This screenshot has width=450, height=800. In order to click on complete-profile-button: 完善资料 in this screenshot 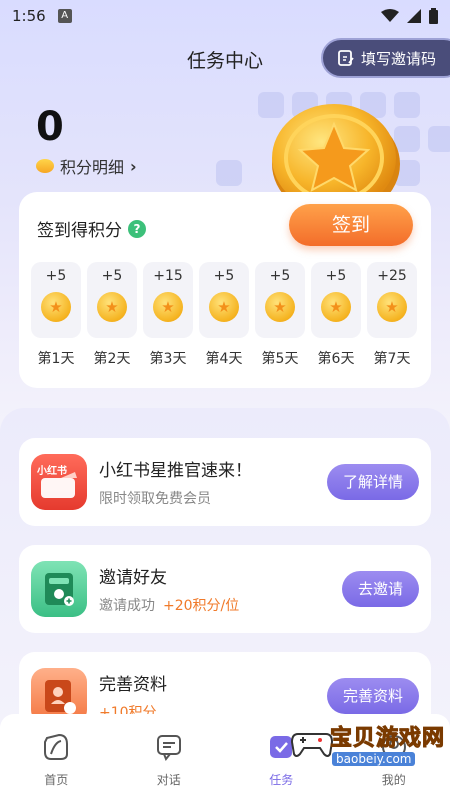, I will do `click(372, 696)`.